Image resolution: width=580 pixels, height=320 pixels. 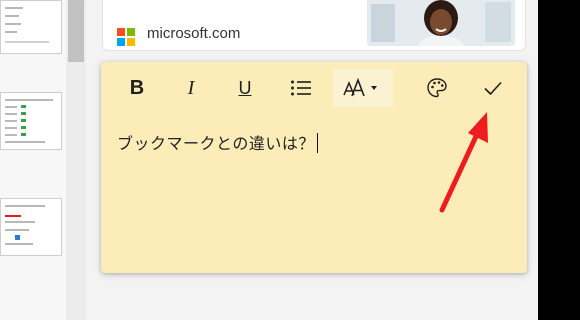 I want to click on color-palette-button, so click(x=437, y=88).